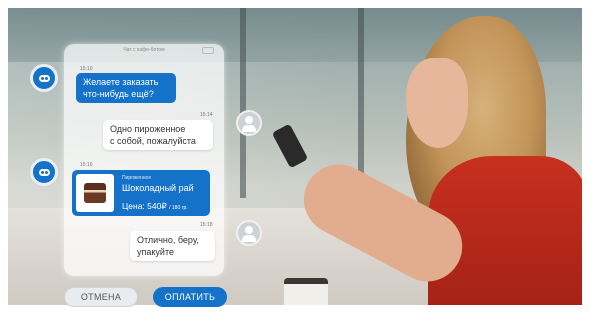  What do you see at coordinates (172, 246) in the screenshot?
I see `user-message: Отлично, беру, упакуйте` at bounding box center [172, 246].